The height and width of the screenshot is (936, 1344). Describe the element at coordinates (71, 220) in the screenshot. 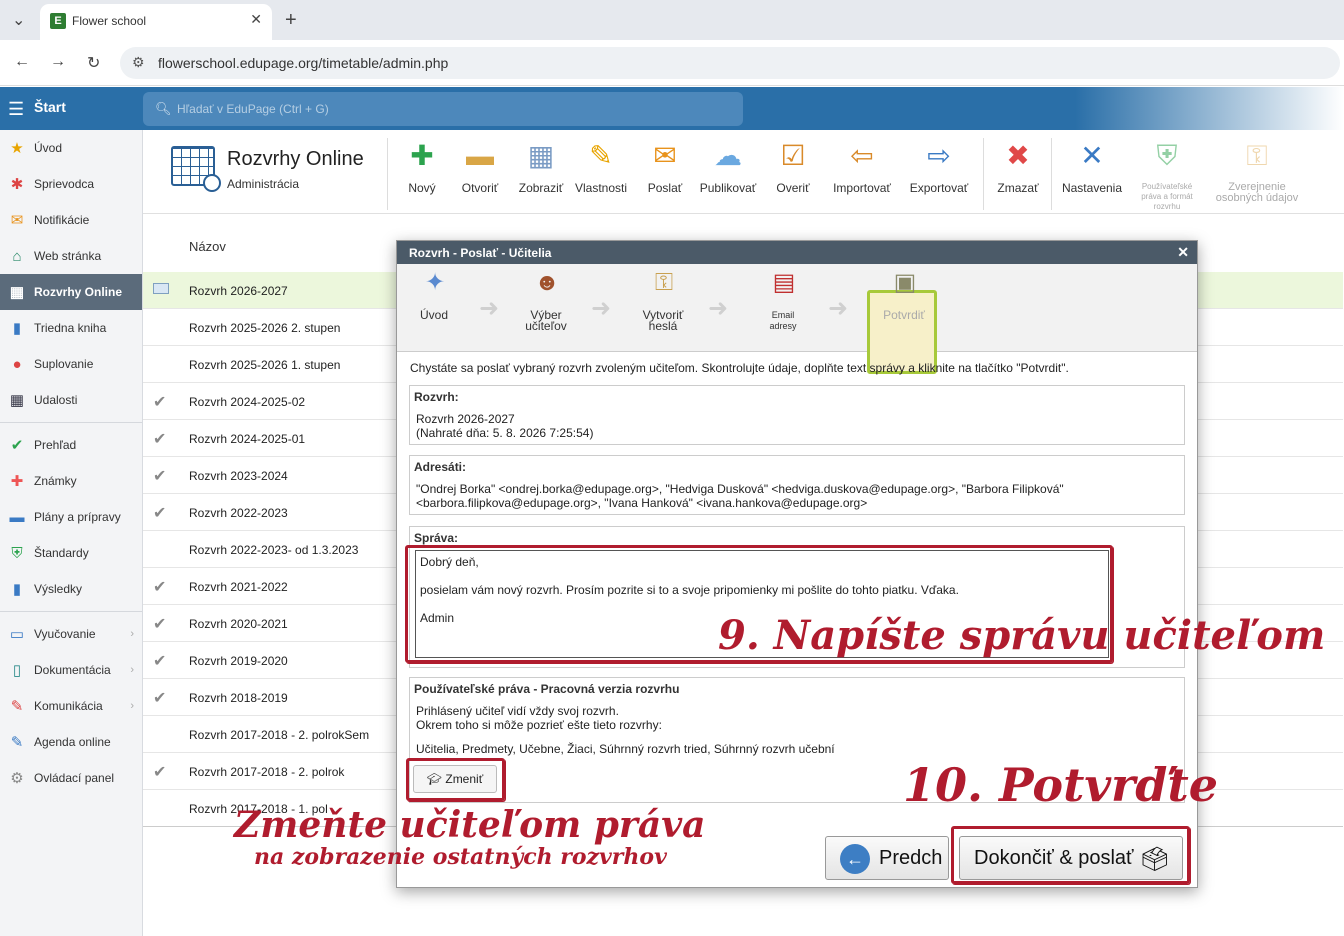

I see `sidebar-item: ✉ Notifikácie` at that location.